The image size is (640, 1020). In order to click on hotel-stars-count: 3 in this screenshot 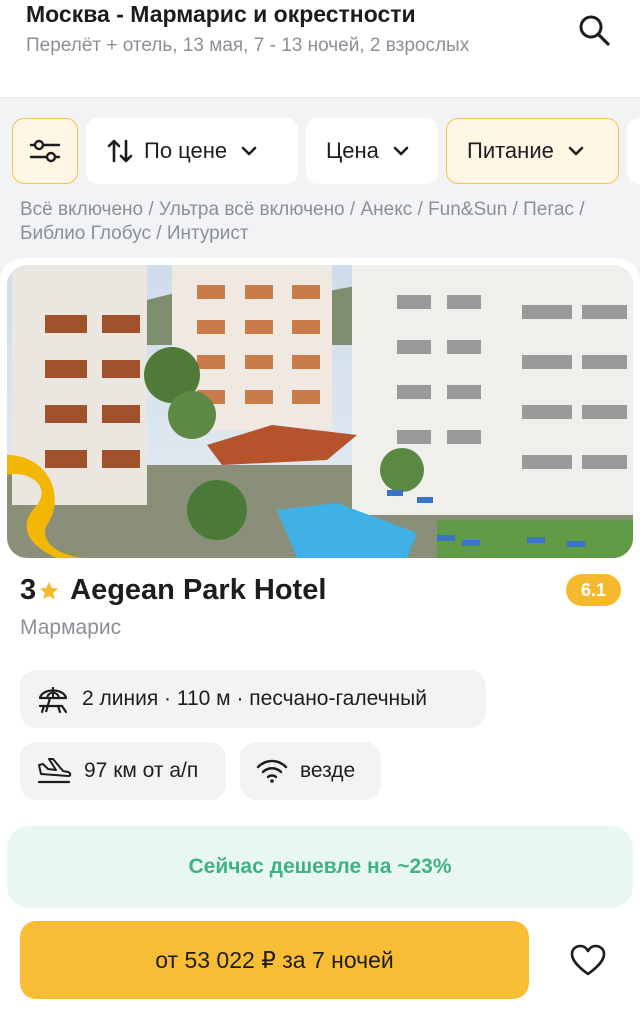, I will do `click(28, 590)`.